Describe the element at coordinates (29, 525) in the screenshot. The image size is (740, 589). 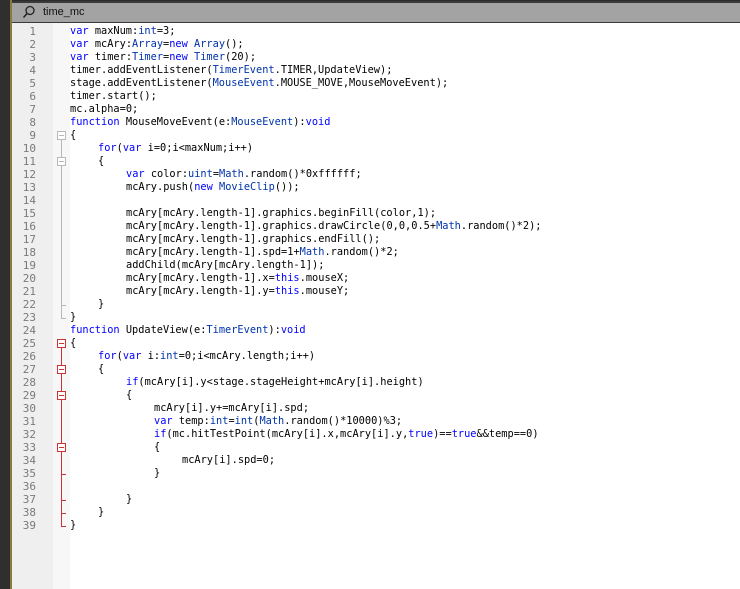
I see `line-number: 39` at that location.